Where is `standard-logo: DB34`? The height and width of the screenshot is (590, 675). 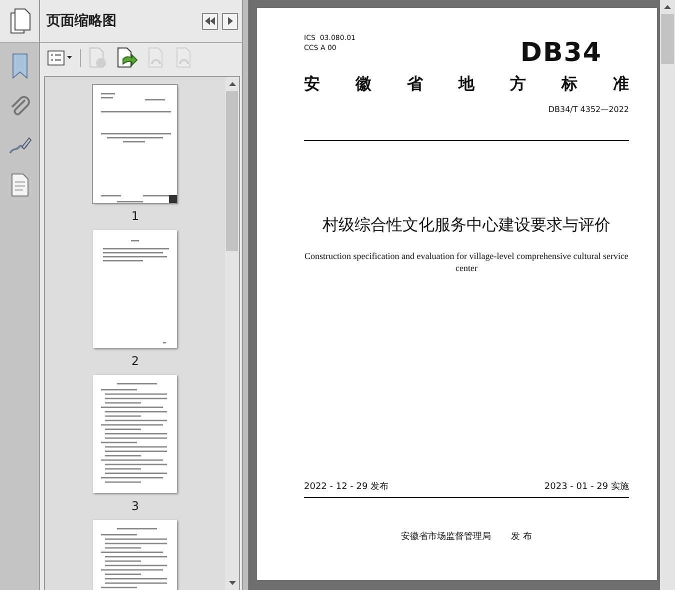
standard-logo: DB34 is located at coordinates (561, 53).